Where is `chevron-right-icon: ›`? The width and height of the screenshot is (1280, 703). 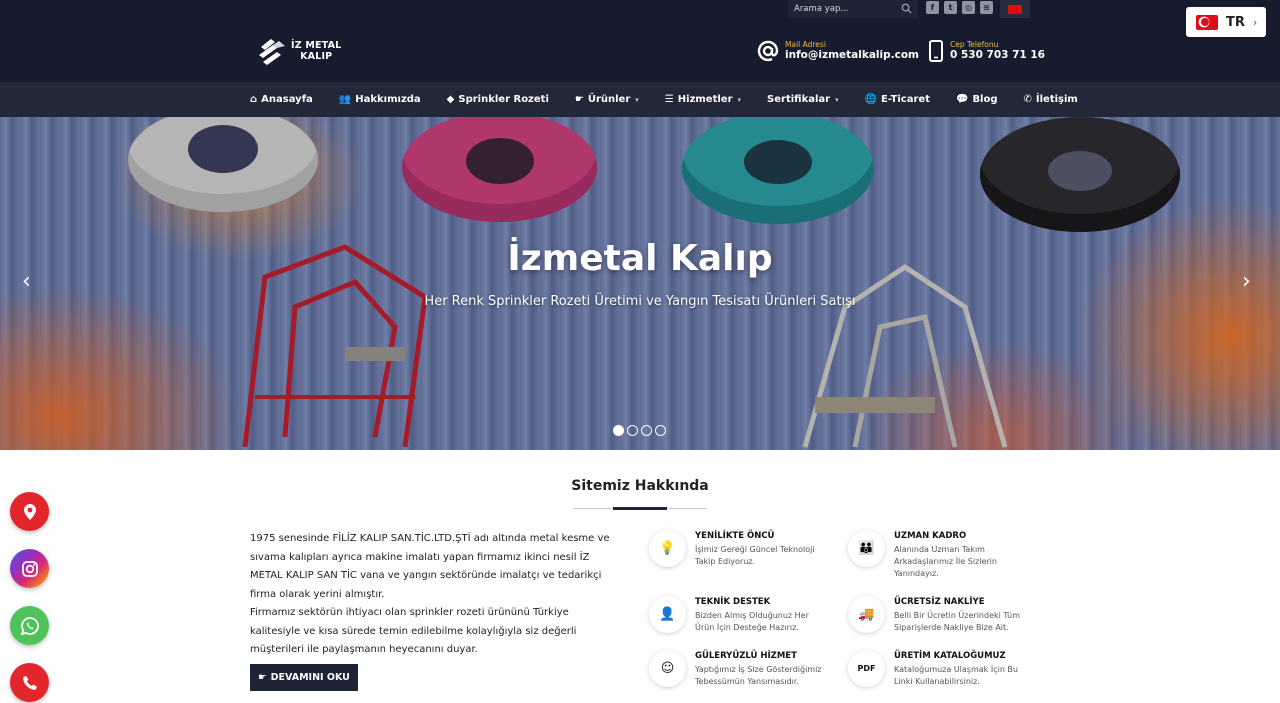 chevron-right-icon: › is located at coordinates (1255, 22).